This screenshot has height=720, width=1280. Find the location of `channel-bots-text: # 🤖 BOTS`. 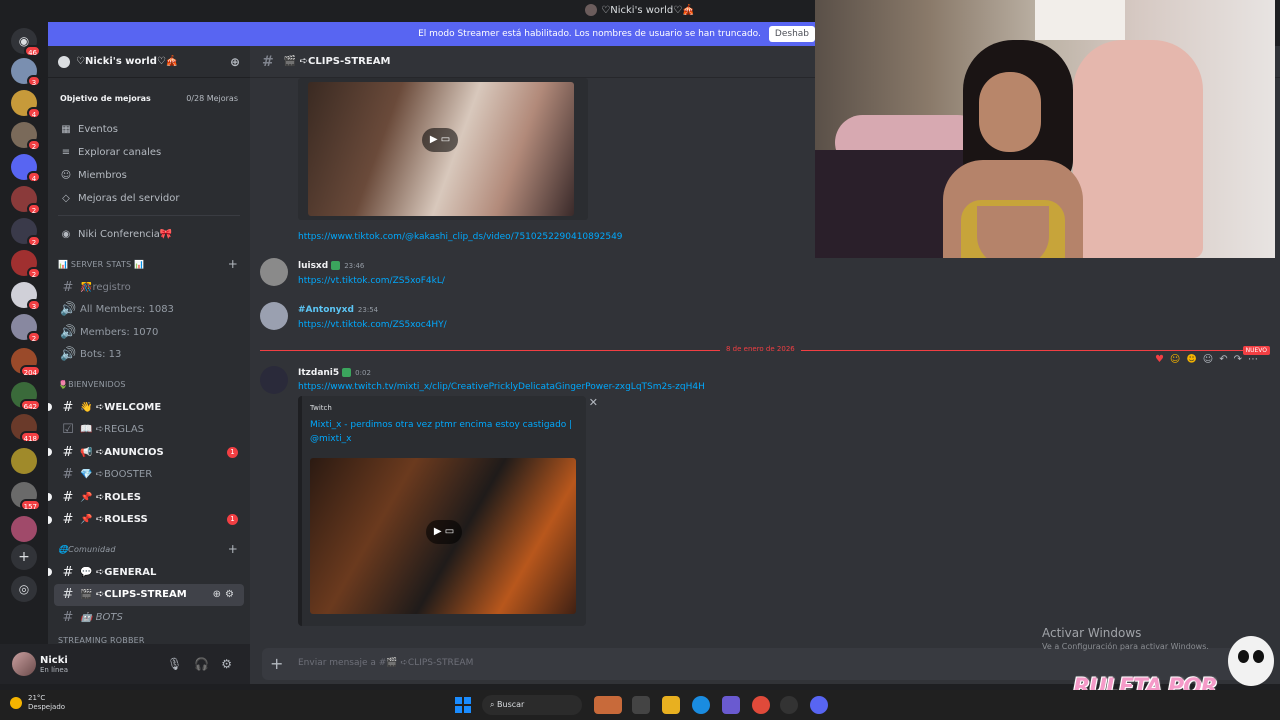

channel-bots-text: # 🤖 BOTS is located at coordinates (149, 617).